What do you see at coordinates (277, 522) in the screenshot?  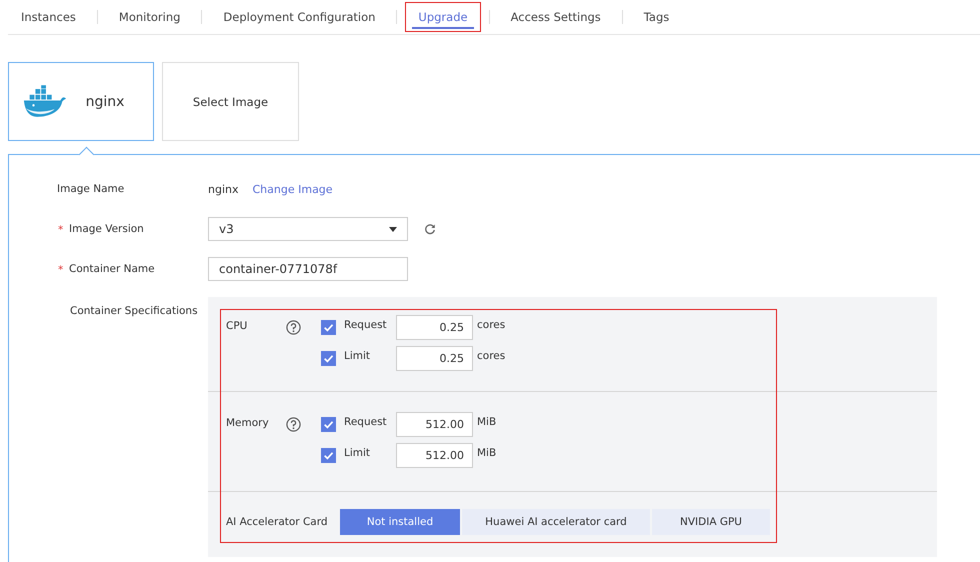 I see `accelerator-label: AI Accelerator Card` at bounding box center [277, 522].